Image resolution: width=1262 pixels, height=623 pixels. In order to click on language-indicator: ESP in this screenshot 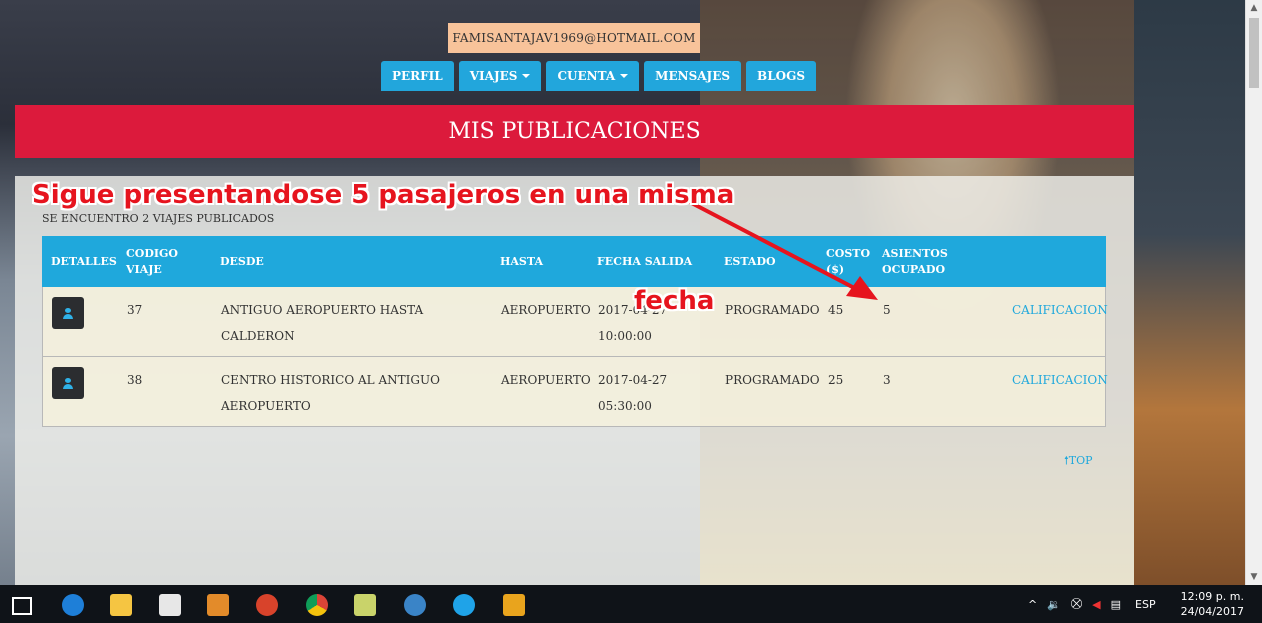, I will do `click(1145, 604)`.